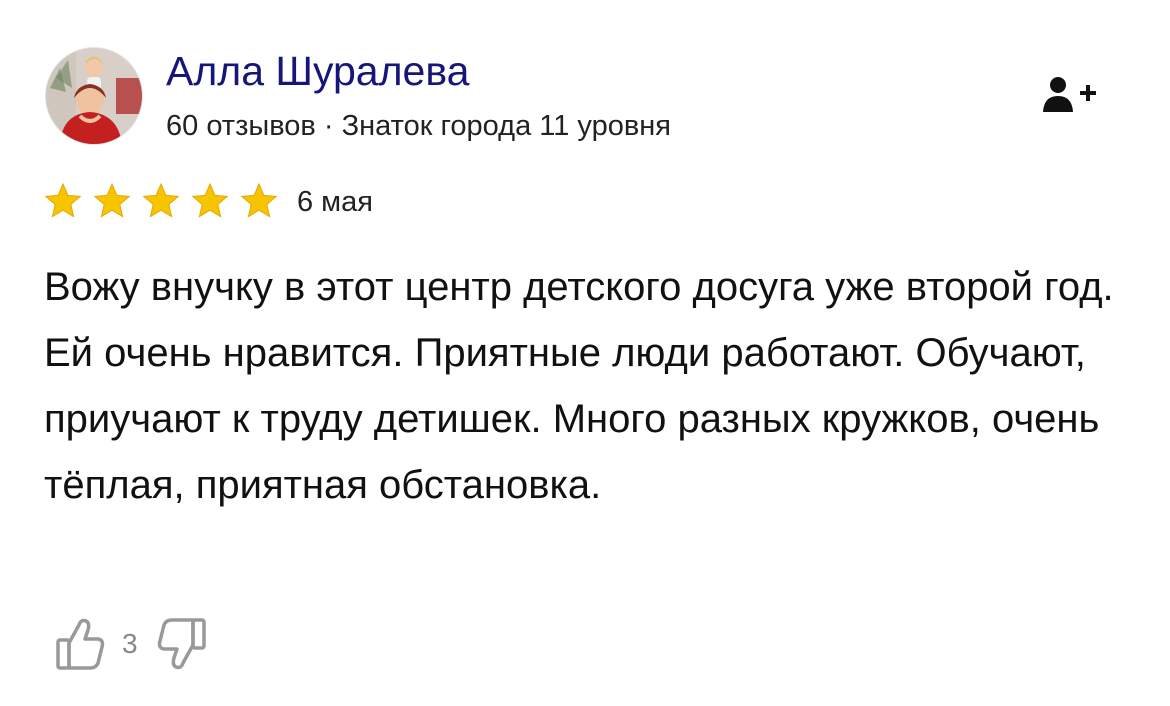 The height and width of the screenshot is (706, 1170). I want to click on thumbs-down-icon, so click(181, 644).